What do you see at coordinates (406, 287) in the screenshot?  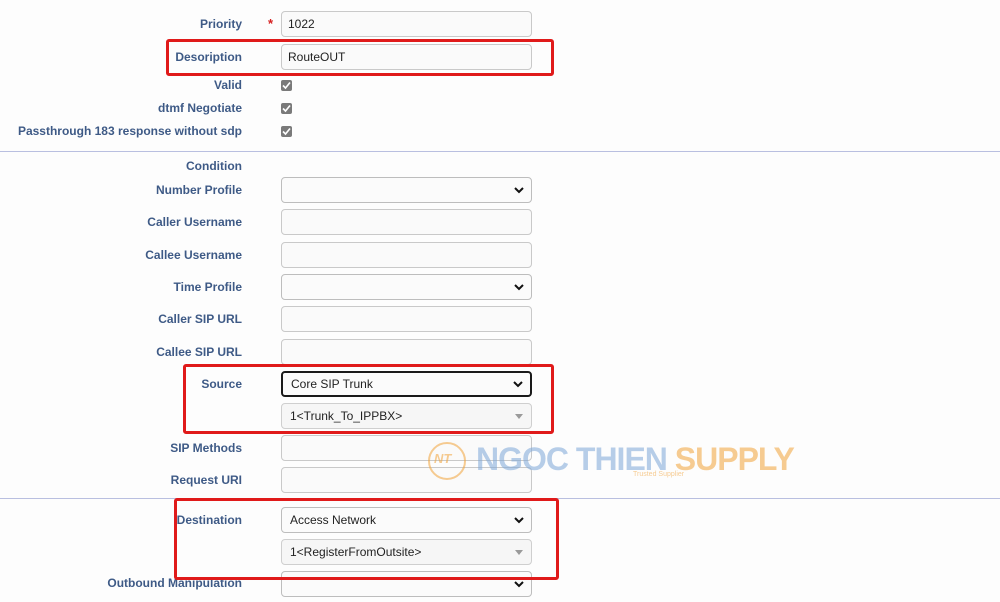 I see `time-profile-select` at bounding box center [406, 287].